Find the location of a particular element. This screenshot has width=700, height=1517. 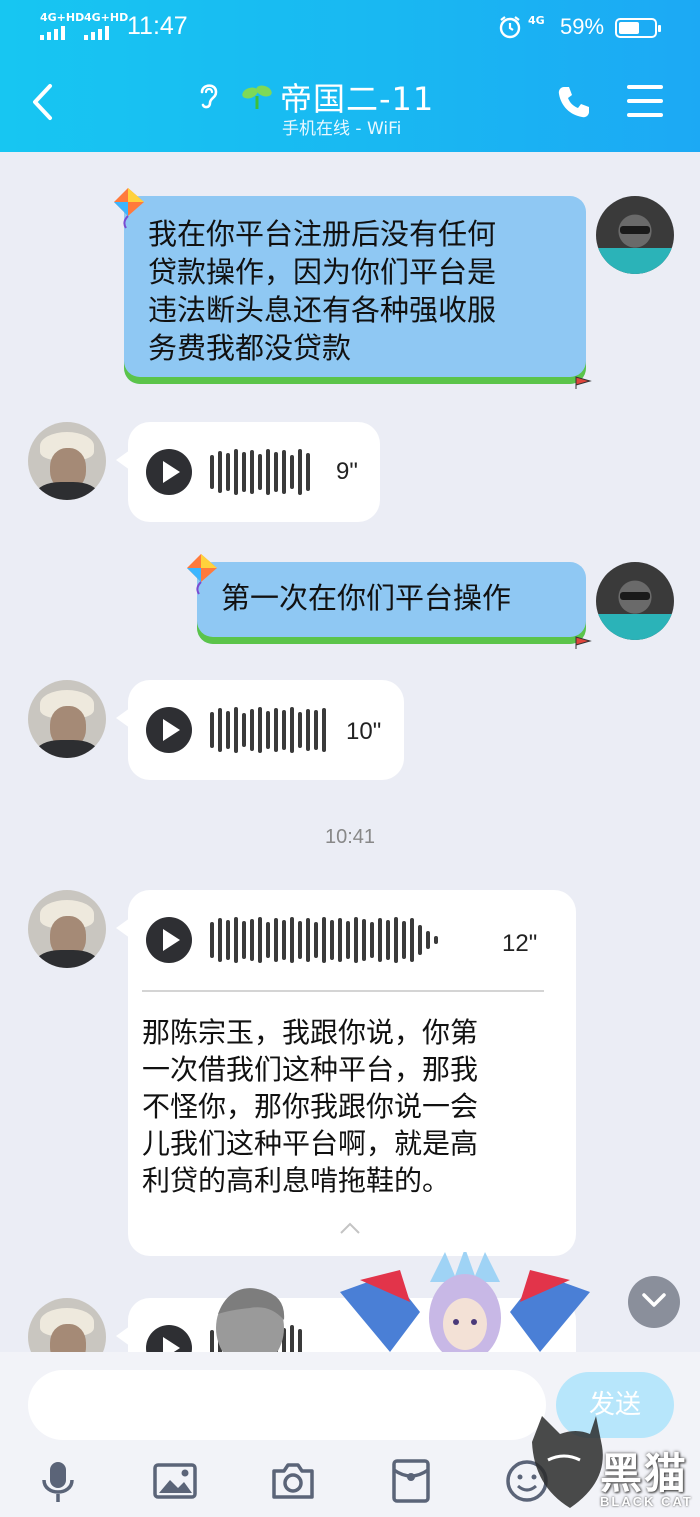

voice-message: 10" is located at coordinates (260, 730).